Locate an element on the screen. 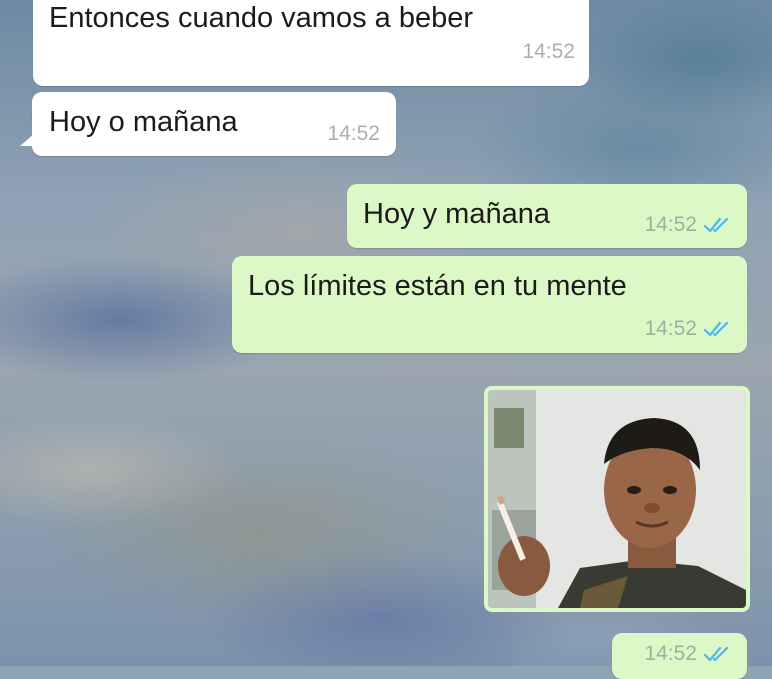  outgoing-message-bubble: 14:52 is located at coordinates (679, 656).